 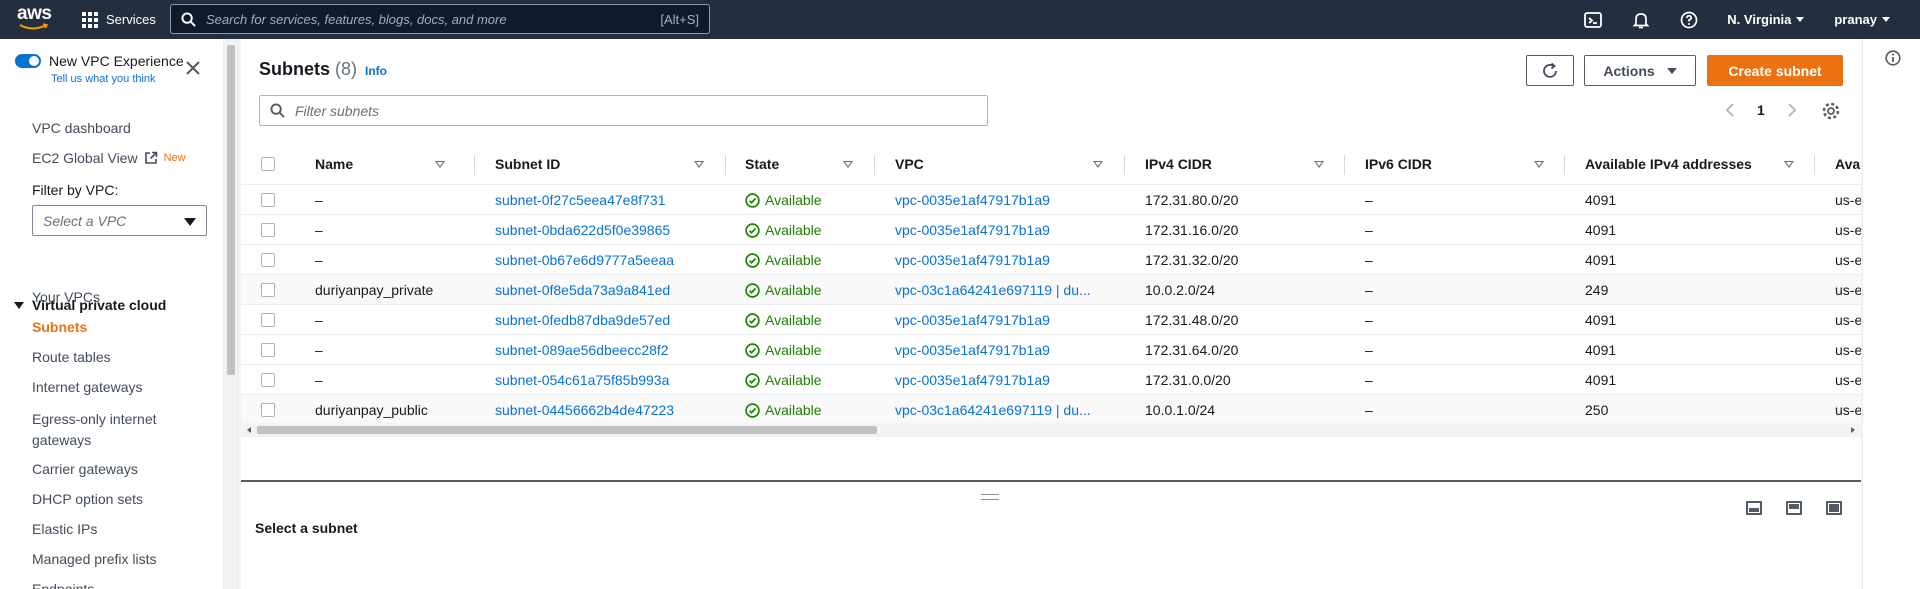 What do you see at coordinates (1098, 164) in the screenshot?
I see `sort-vpc-icon` at bounding box center [1098, 164].